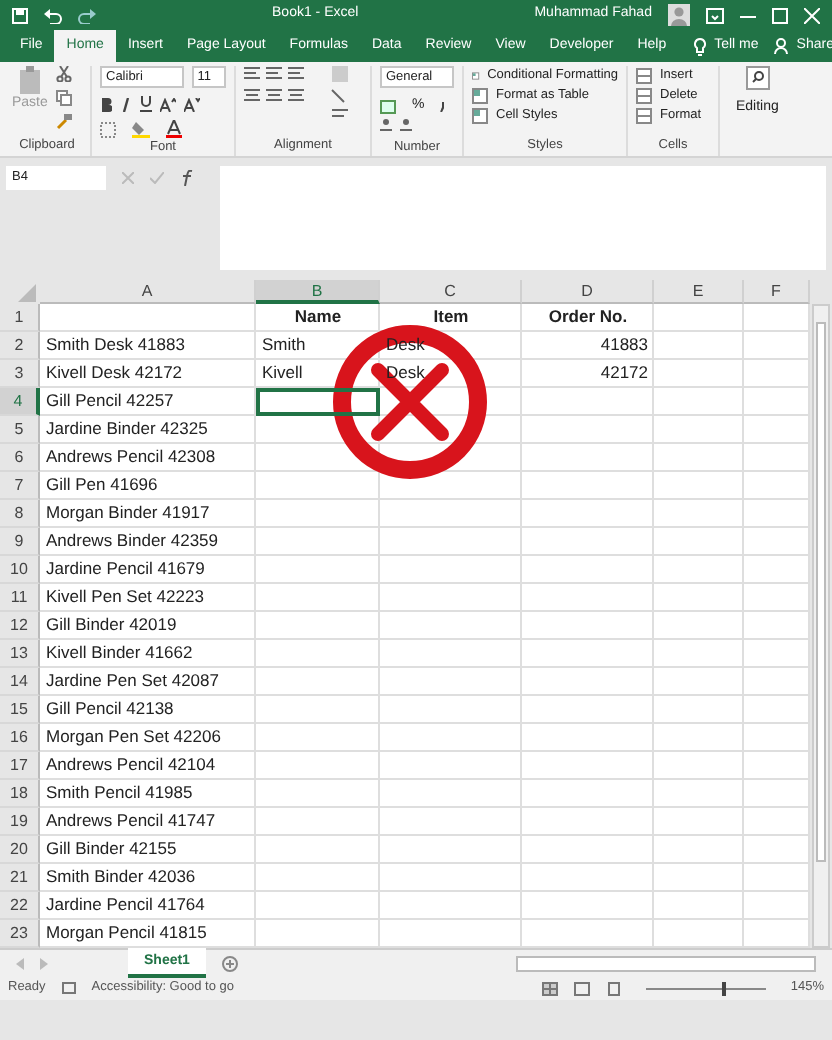 This screenshot has height=1040, width=832. What do you see at coordinates (119, 793) in the screenshot?
I see `table-cell-text: Smith Pencil 41985` at bounding box center [119, 793].